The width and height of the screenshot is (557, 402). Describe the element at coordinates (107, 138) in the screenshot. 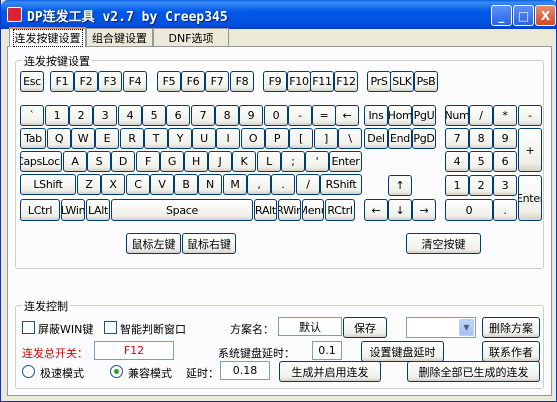

I see `key-row2-3: E` at that location.